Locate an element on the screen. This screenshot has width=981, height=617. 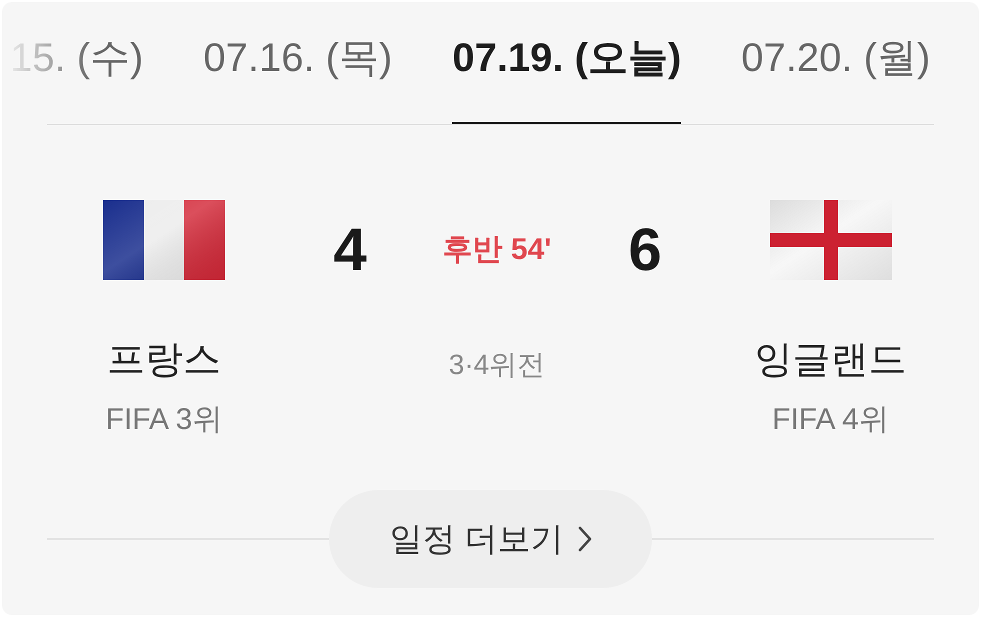
team-name: 잉글랜드 is located at coordinates (830, 360).